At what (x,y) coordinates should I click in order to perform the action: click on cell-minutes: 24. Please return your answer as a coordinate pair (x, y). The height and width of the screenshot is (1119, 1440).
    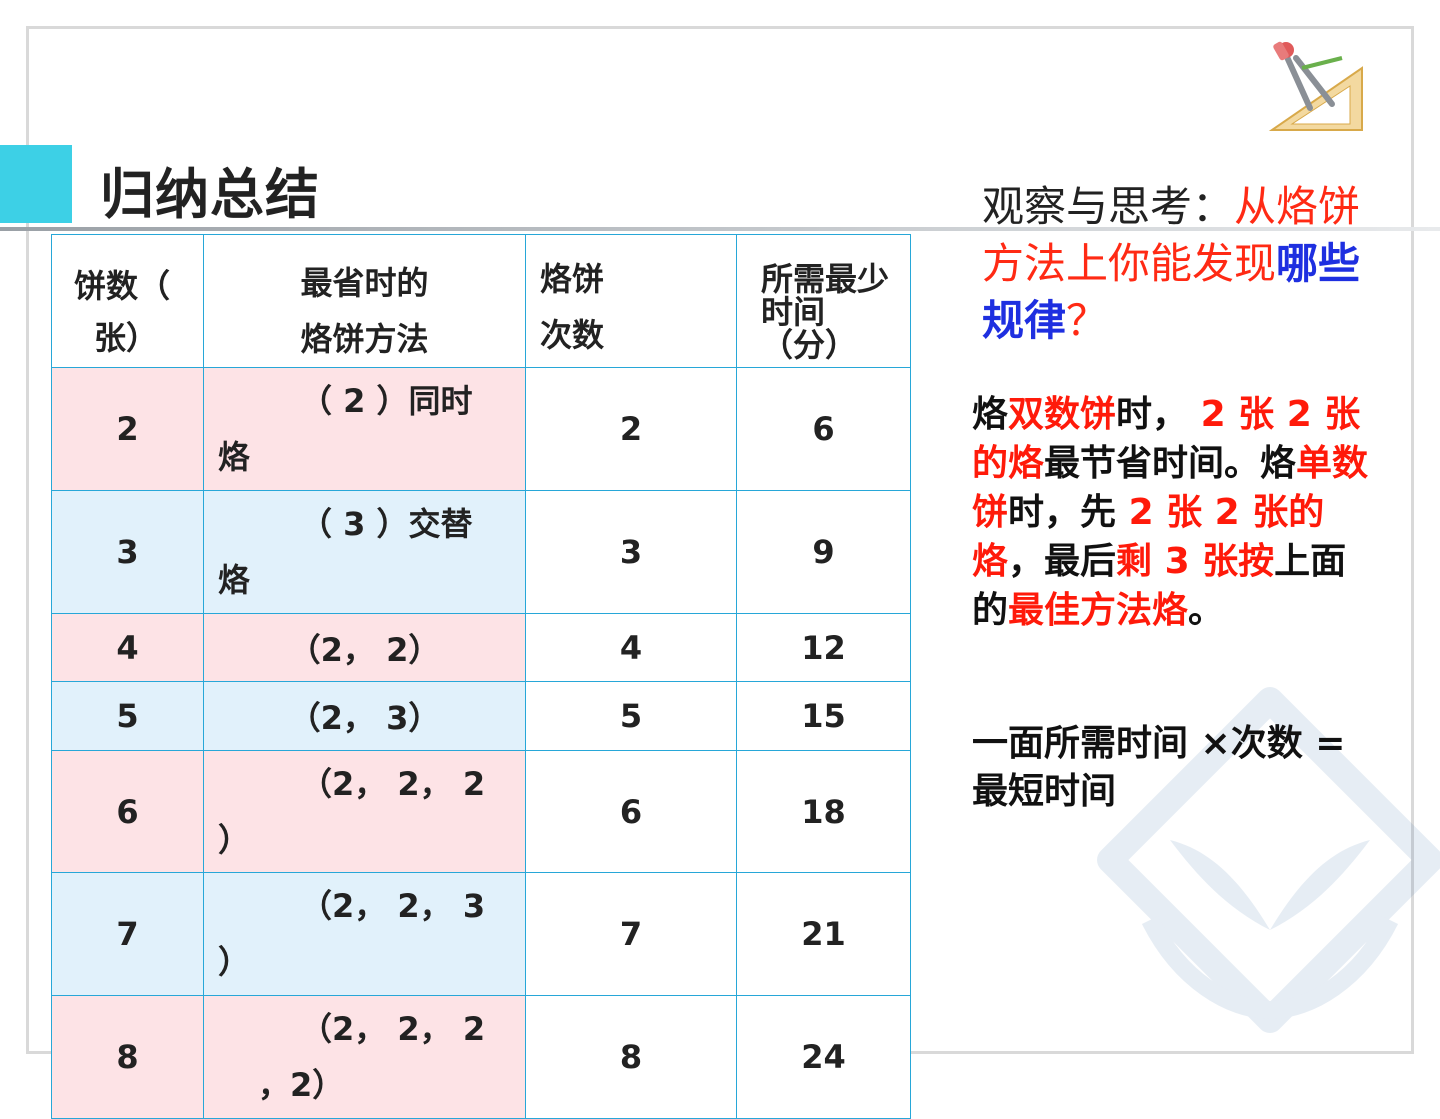
    Looking at the image, I should click on (823, 1057).